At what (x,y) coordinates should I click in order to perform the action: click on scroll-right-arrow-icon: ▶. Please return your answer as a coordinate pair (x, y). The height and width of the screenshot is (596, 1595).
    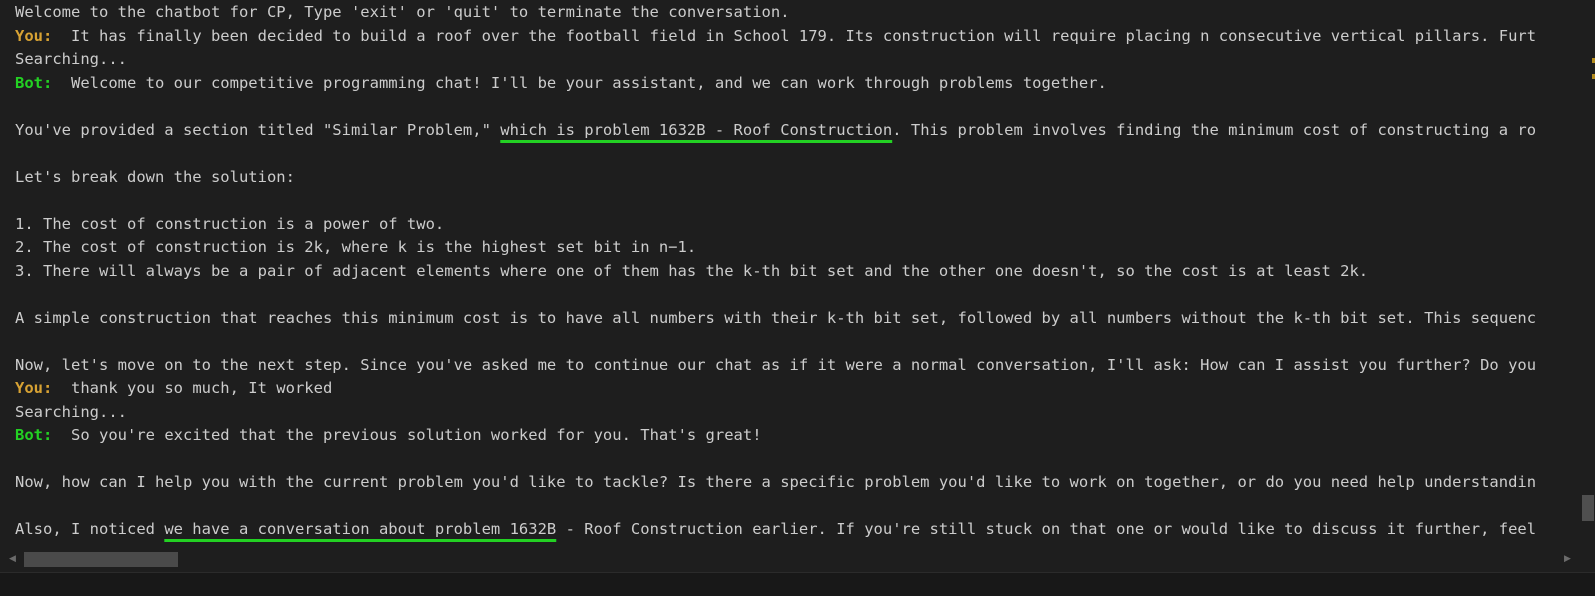
    Looking at the image, I should click on (1567, 559).